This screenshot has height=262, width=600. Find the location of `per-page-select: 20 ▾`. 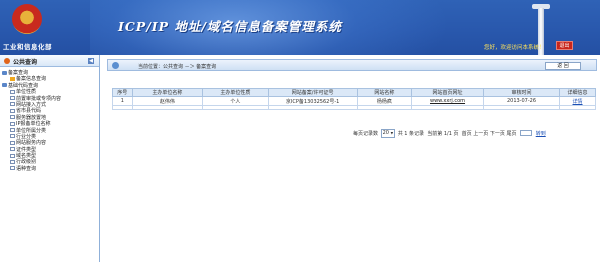

per-page-select: 20 ▾ is located at coordinates (388, 133).